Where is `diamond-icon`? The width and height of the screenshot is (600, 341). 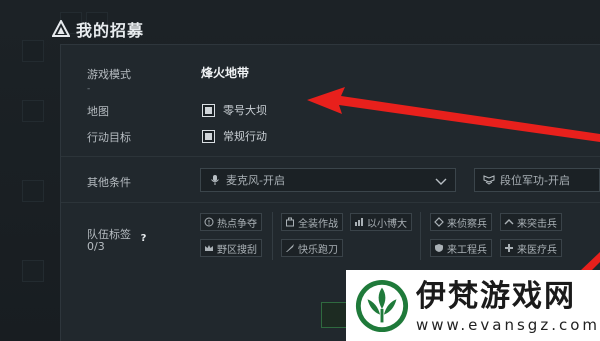
diamond-icon is located at coordinates (439, 222).